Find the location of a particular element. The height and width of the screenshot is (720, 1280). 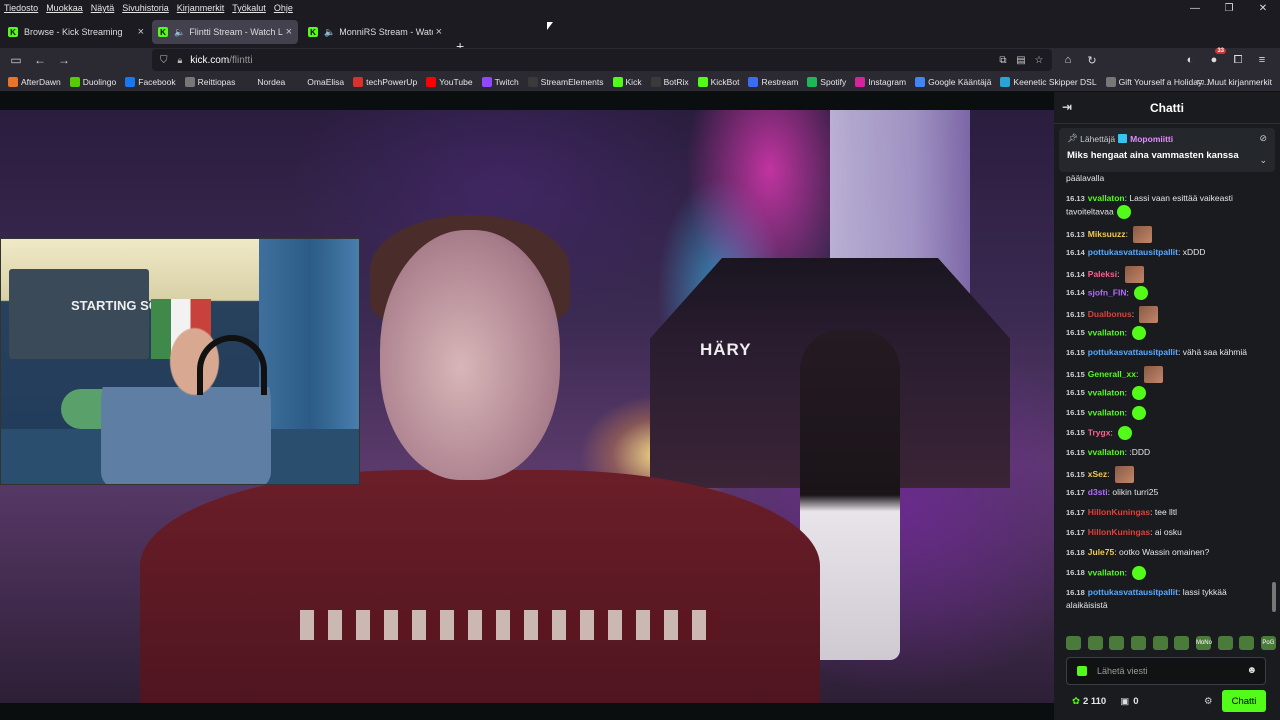

menu-item: Työkalut is located at coordinates (249, 8).